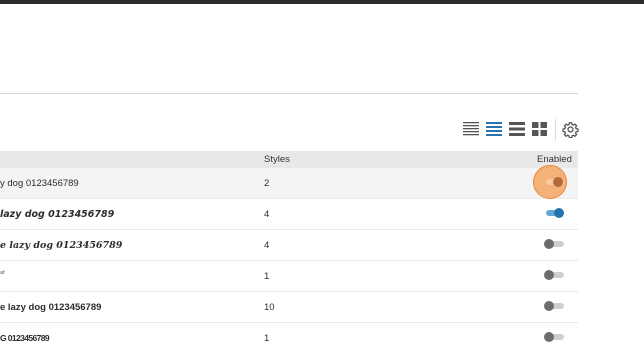 This screenshot has height=359, width=644. I want to click on toolbar-separator, so click(555, 130).